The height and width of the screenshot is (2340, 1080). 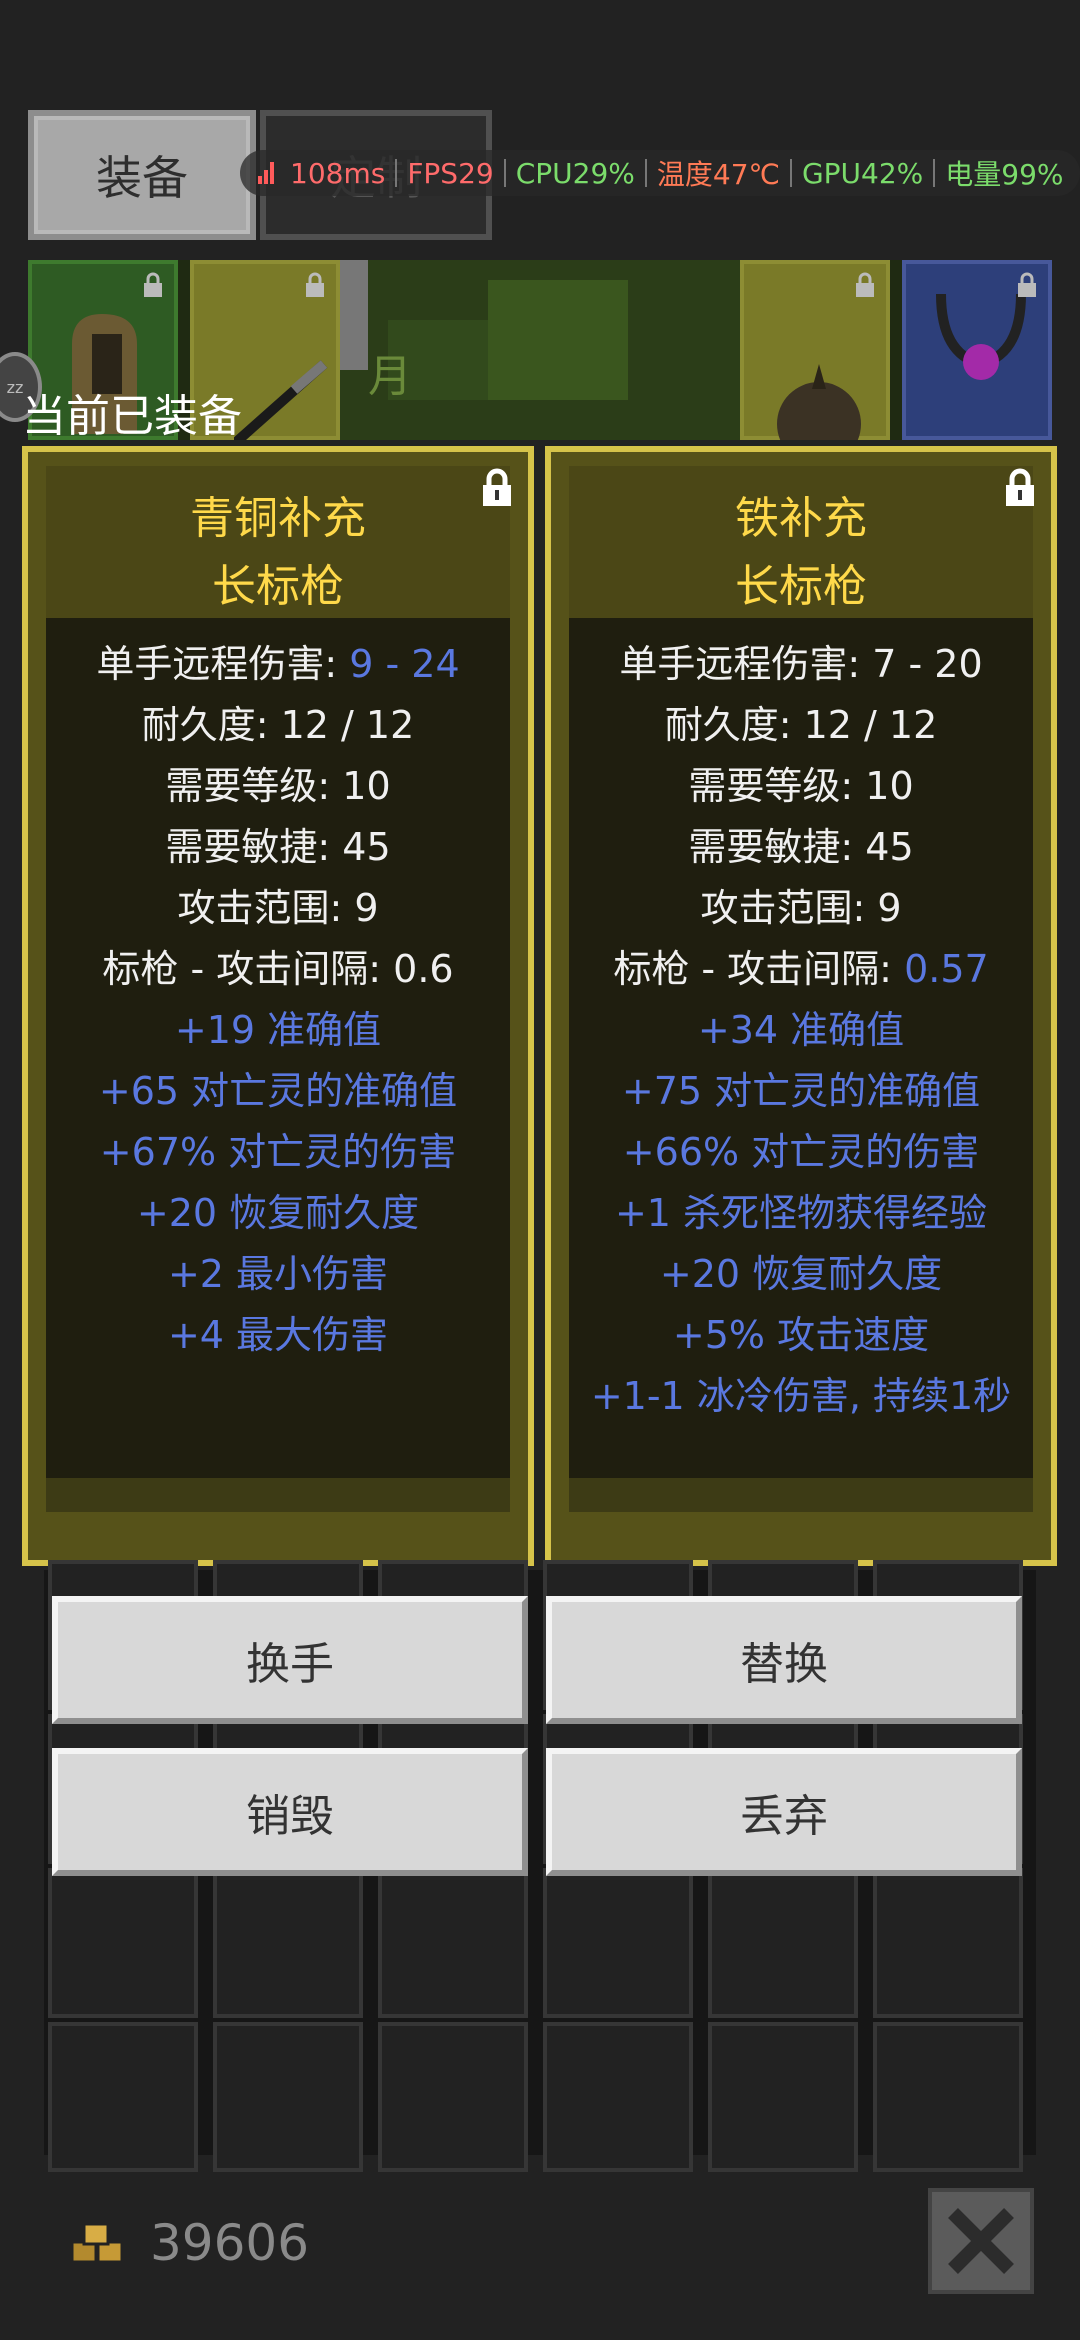 I want to click on stat-value: 0.57, so click(x=946, y=969).